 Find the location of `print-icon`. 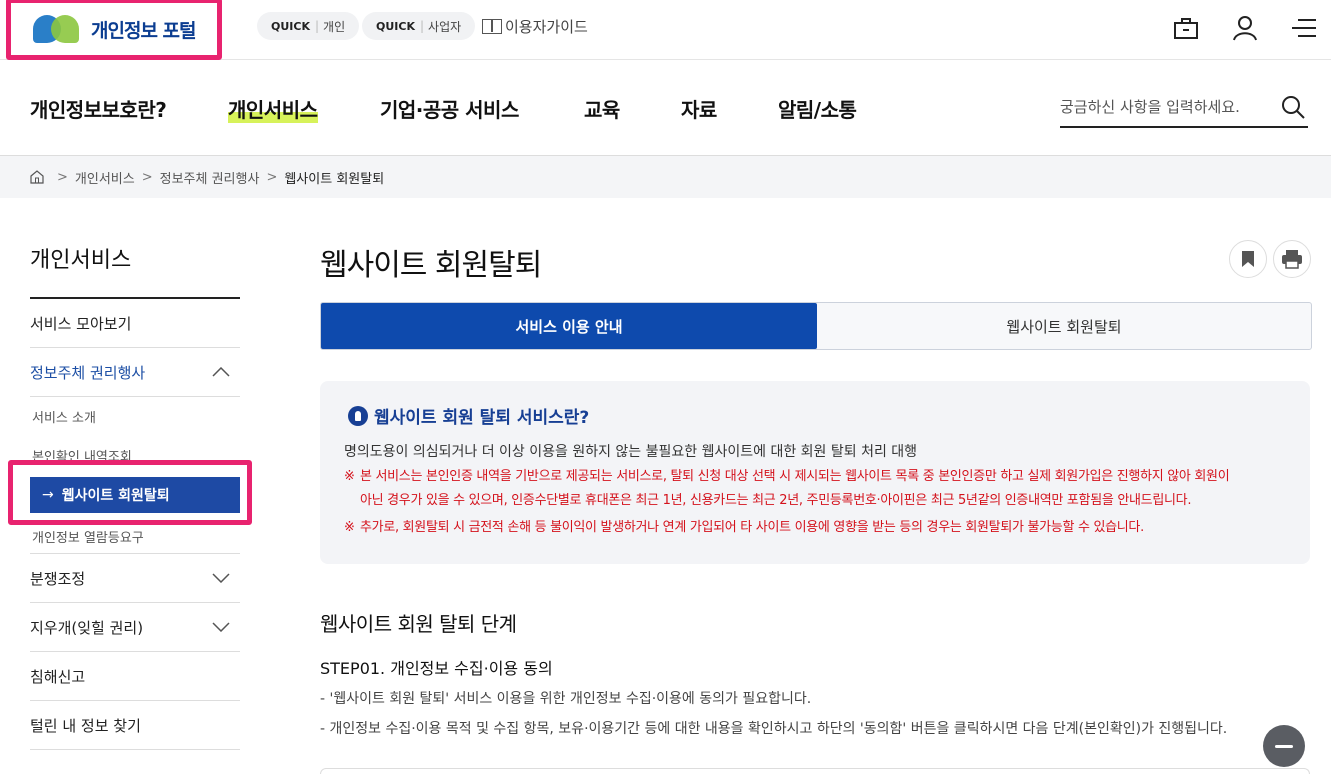

print-icon is located at coordinates (1292, 259).